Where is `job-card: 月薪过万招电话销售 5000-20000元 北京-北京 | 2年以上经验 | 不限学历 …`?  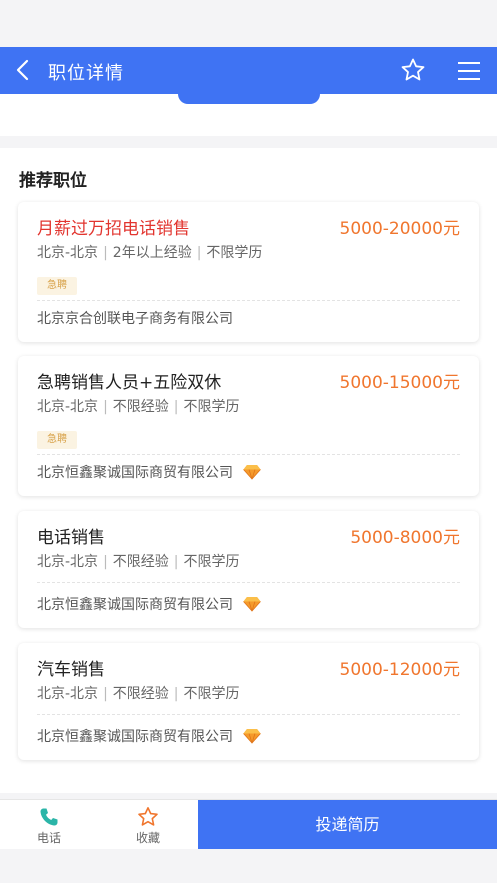 job-card: 月薪过万招电话销售 5000-20000元 北京-北京 | 2年以上经验 | 不限学历 … is located at coordinates (248, 272).